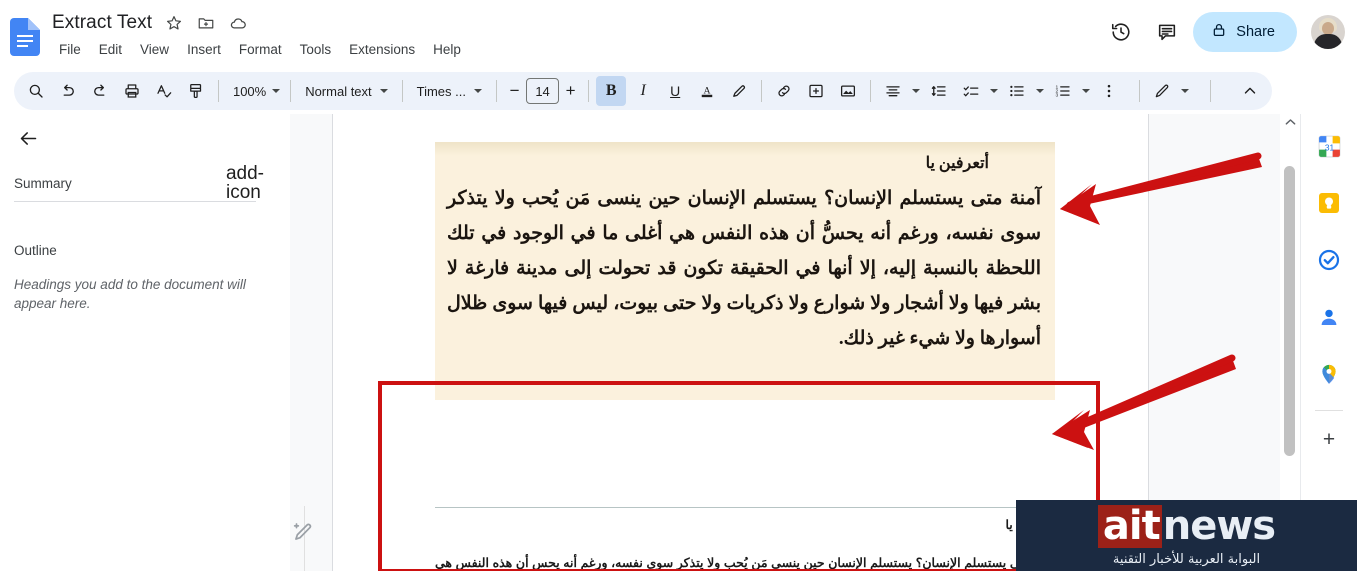 The height and width of the screenshot is (571, 1357). I want to click on svg-text: A, so click(707, 90).